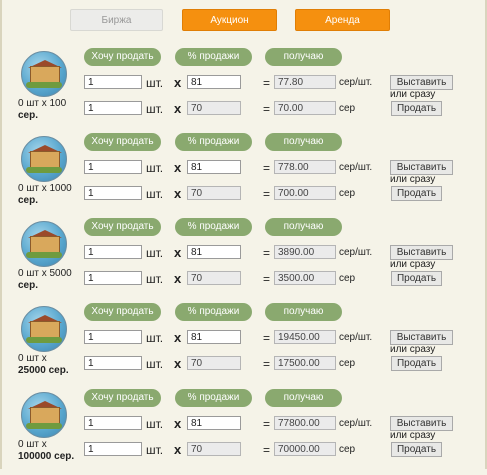  What do you see at coordinates (45, 273) in the screenshot?
I see `stock-quantity-line1: 0 шт х 5000` at bounding box center [45, 273].